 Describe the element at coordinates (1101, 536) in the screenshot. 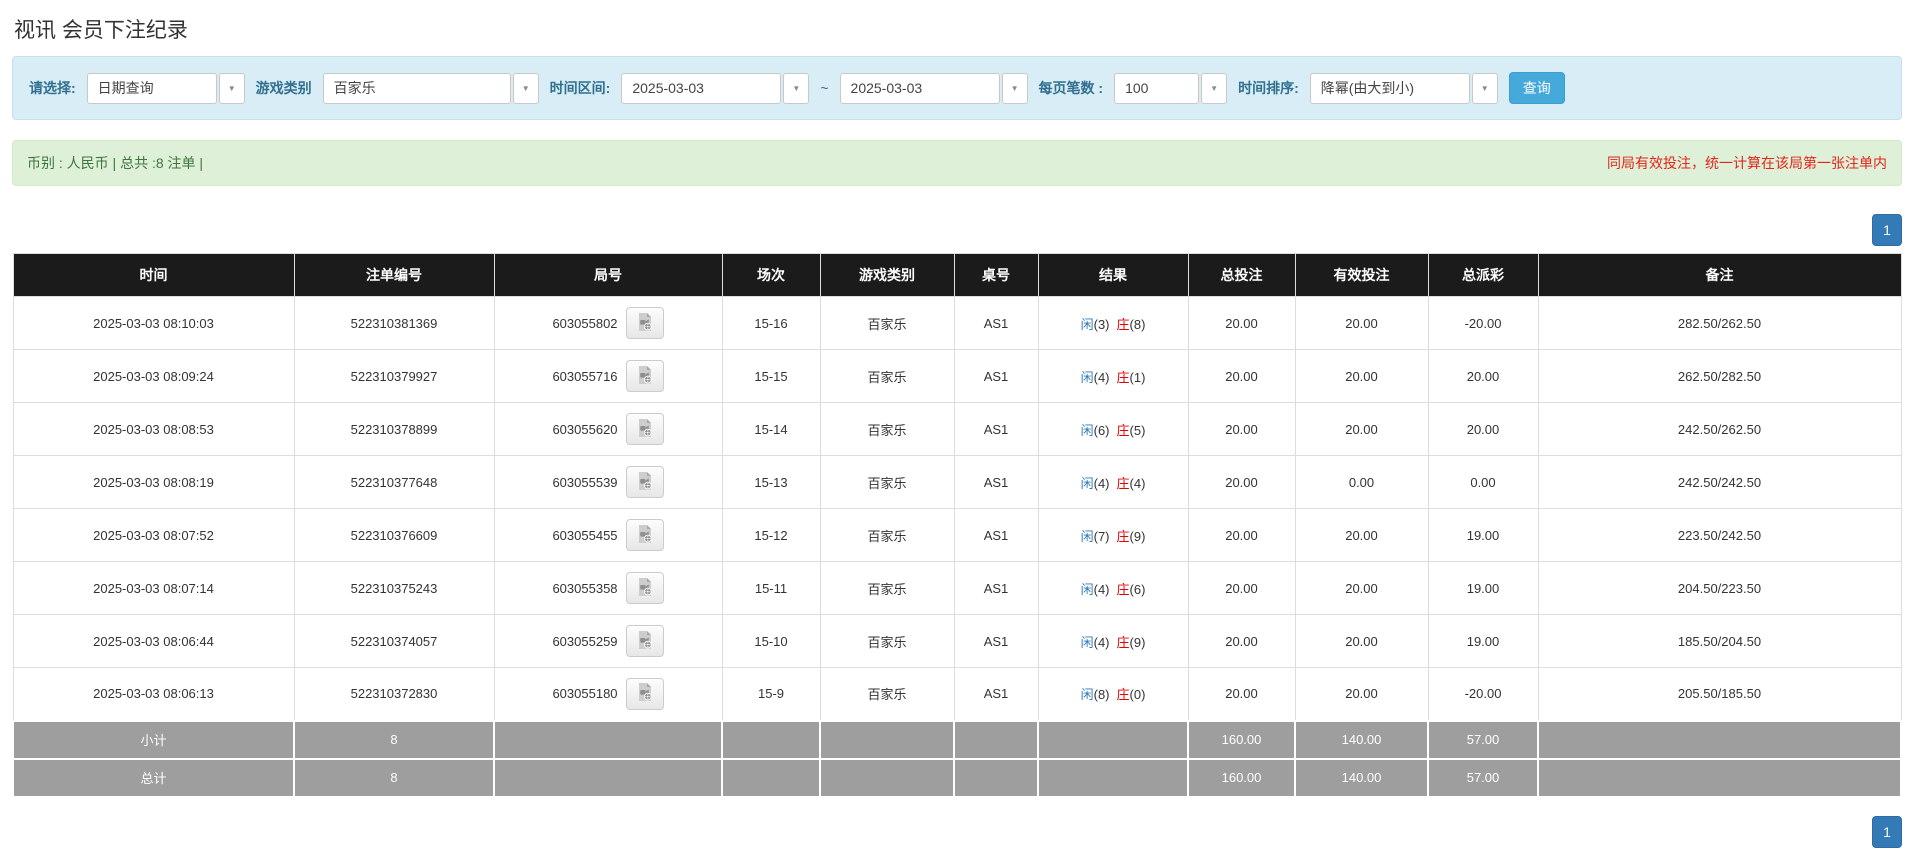

I see `result-player-count: (7)` at that location.